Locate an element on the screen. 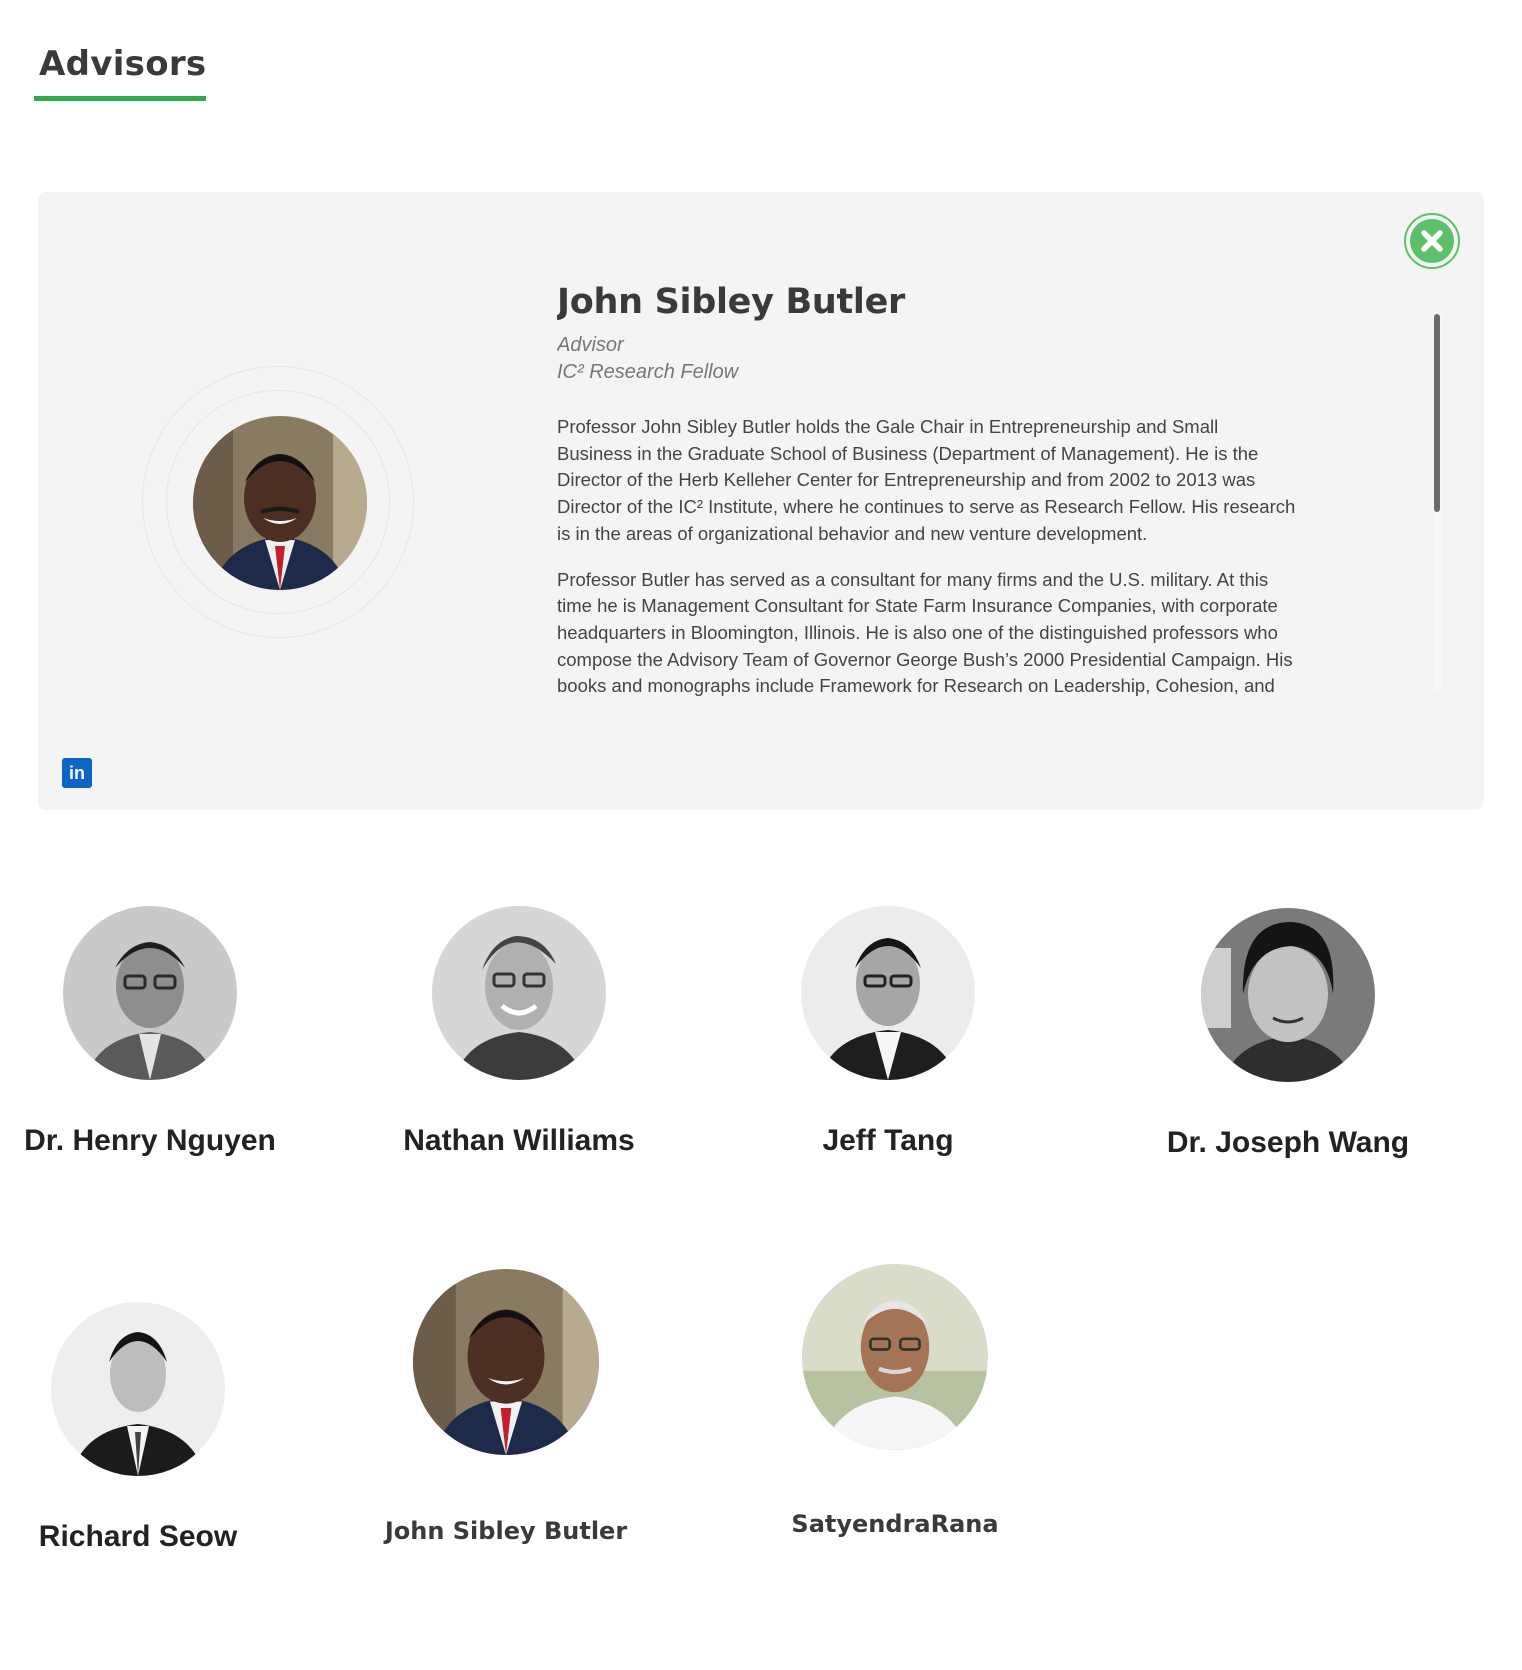  close-button is located at coordinates (1432, 241).